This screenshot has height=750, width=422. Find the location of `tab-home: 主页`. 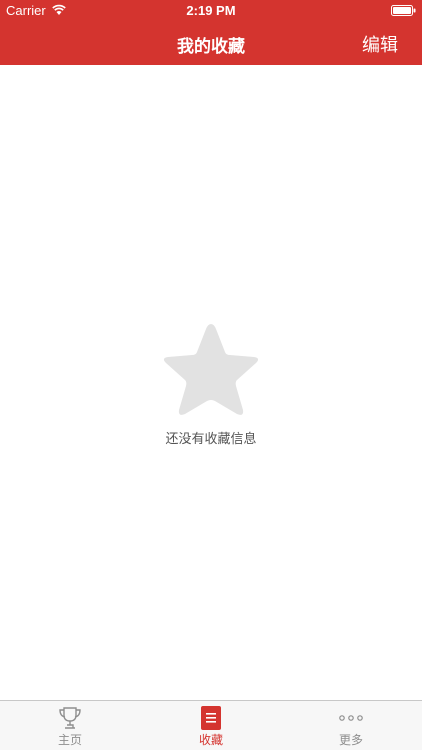

tab-home: 主页 is located at coordinates (70, 725).